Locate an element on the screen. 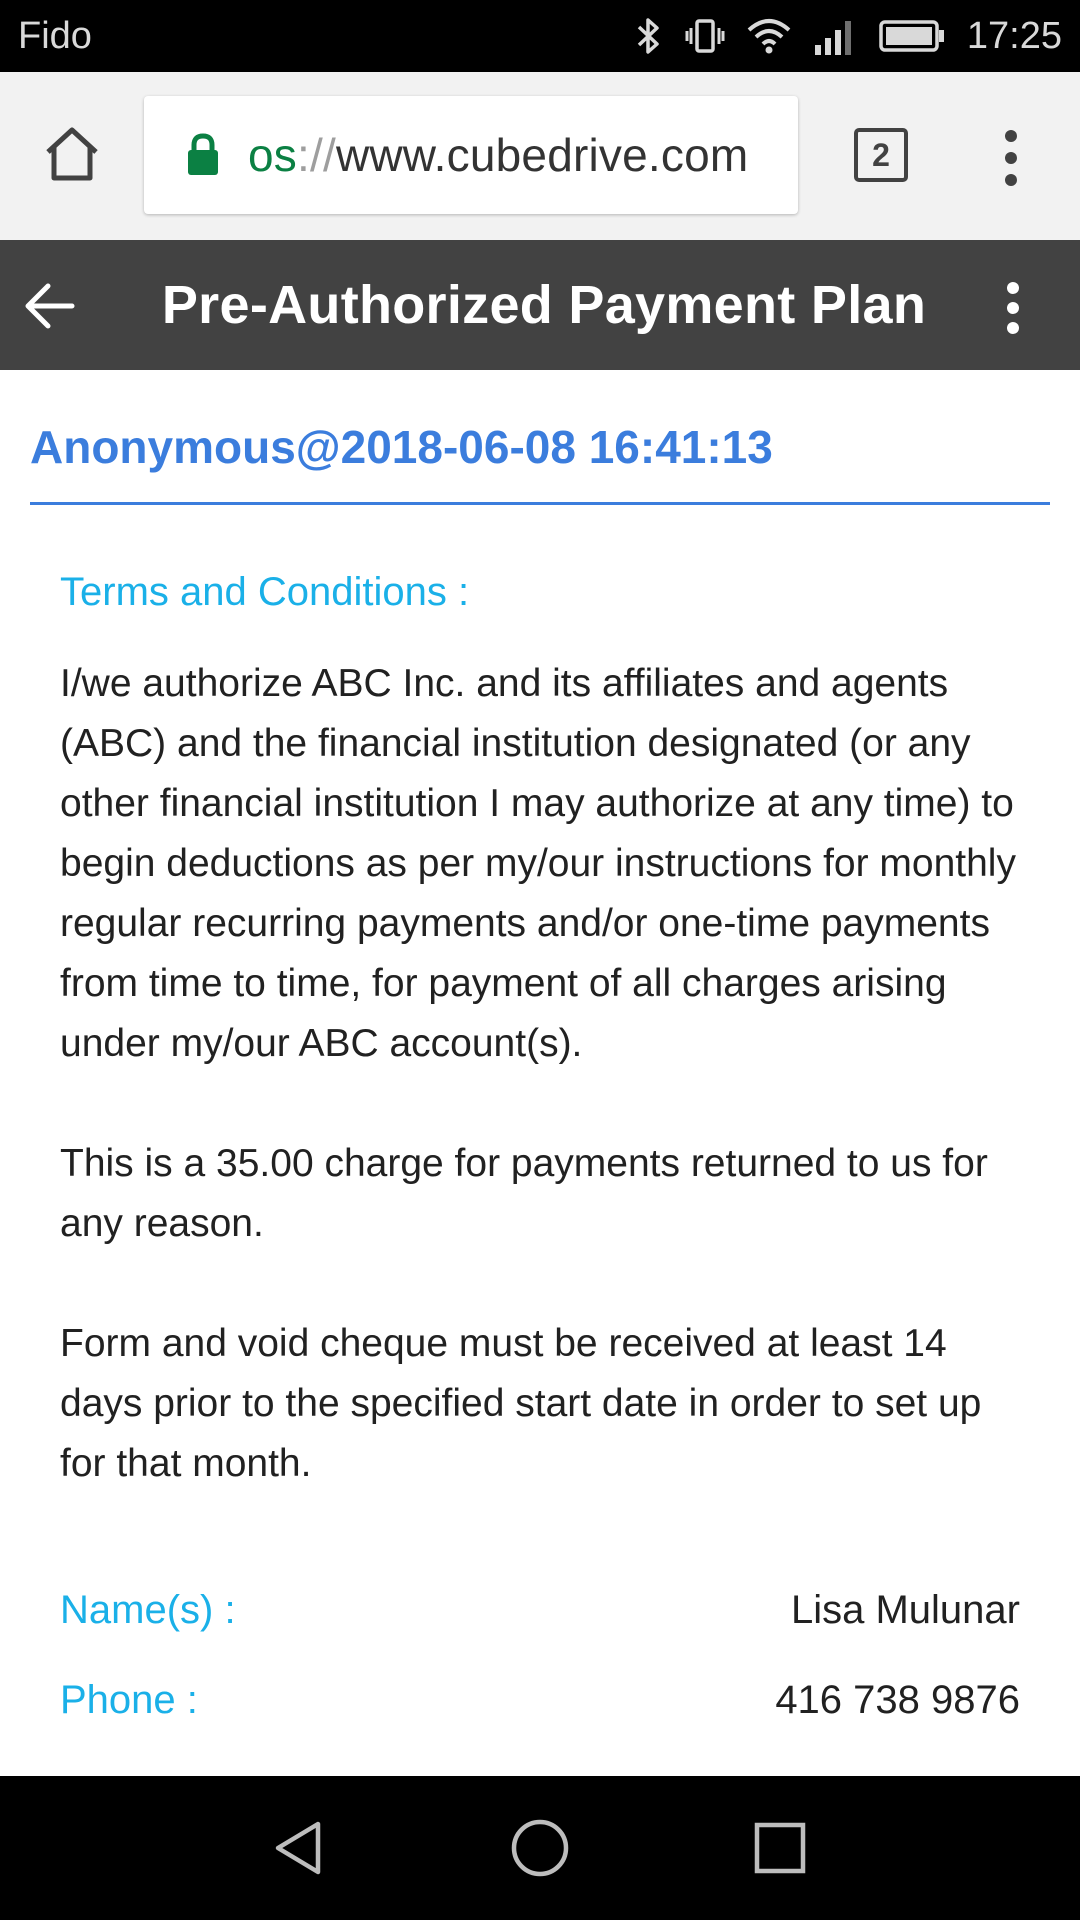 Image resolution: width=1080 pixels, height=1920 pixels. wifi-icon is located at coordinates (769, 36).